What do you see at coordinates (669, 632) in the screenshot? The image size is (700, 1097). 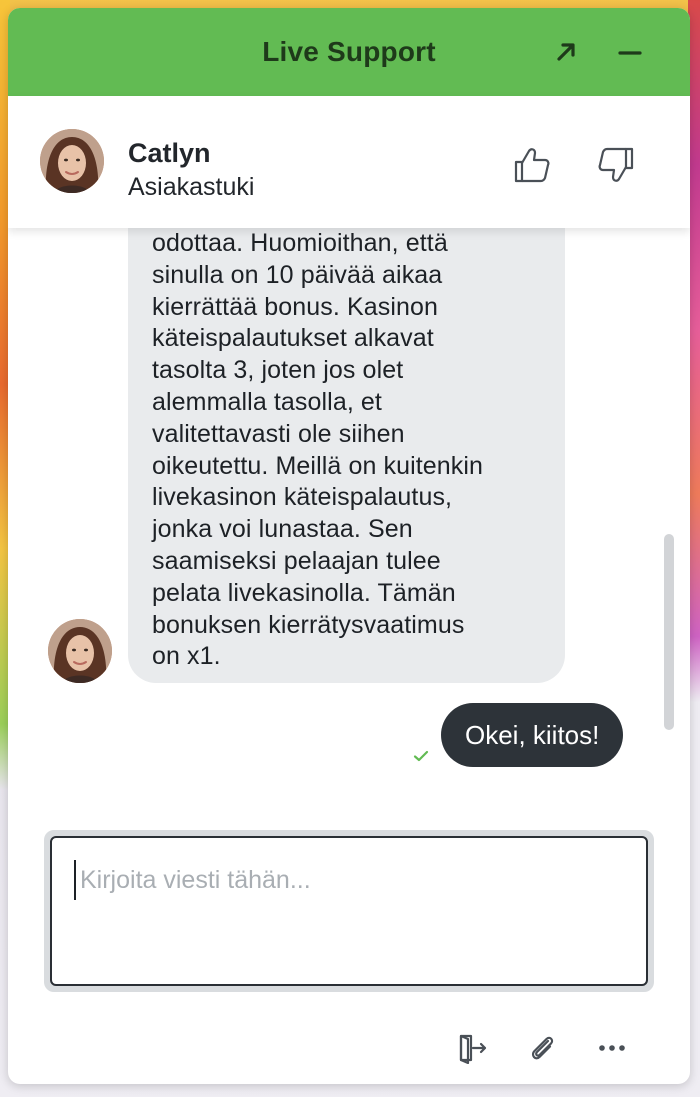 I see `message-scrollbar` at bounding box center [669, 632].